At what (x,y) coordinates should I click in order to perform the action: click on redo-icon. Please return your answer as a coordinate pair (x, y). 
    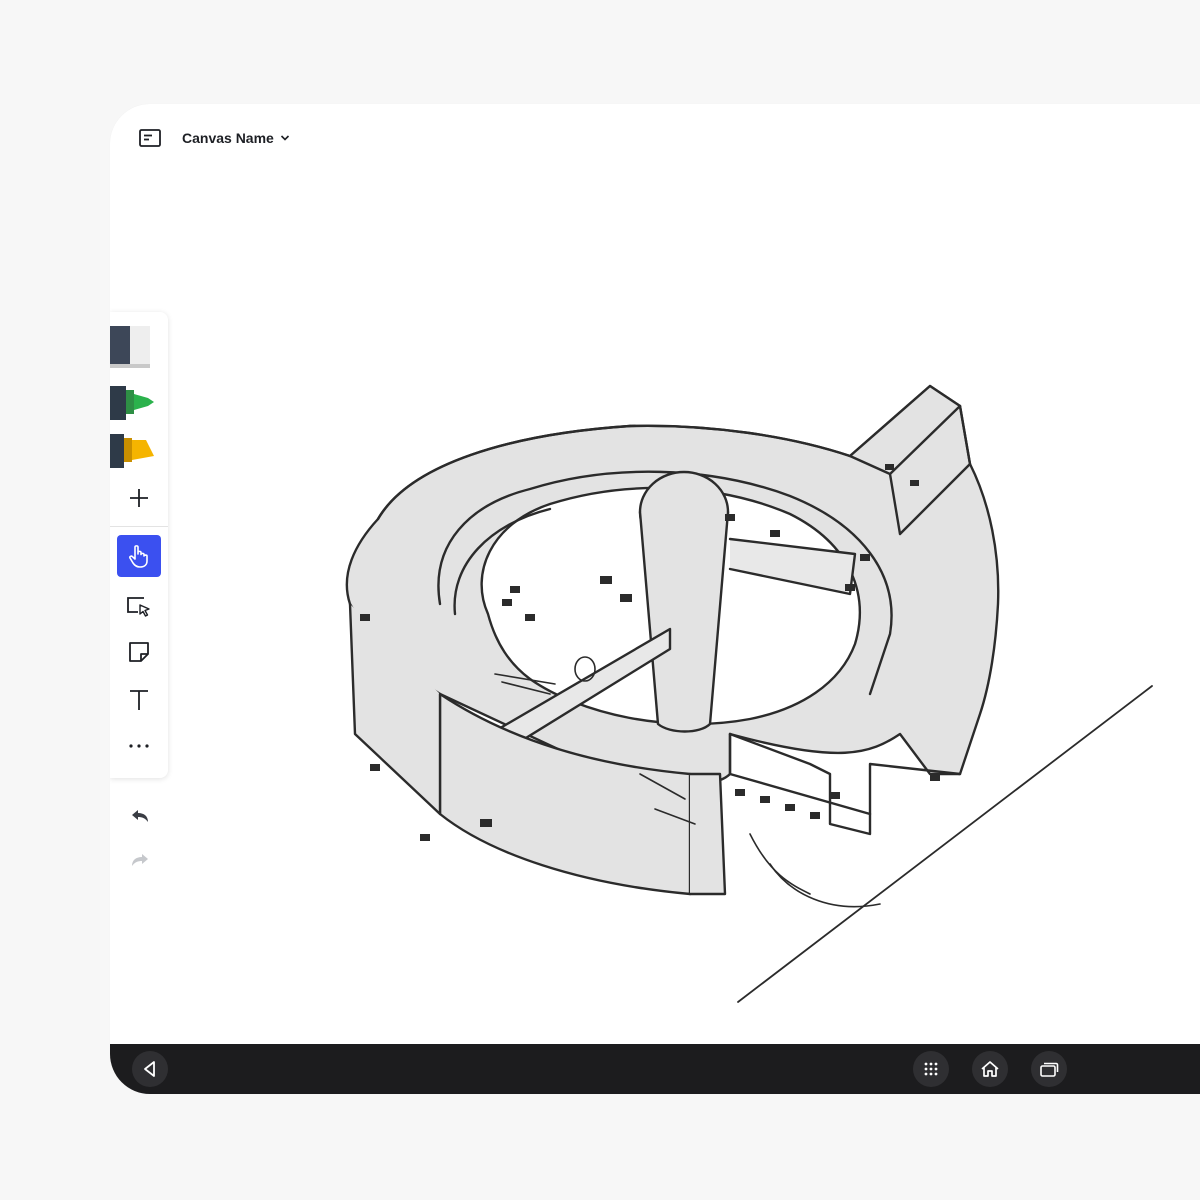
    Looking at the image, I should click on (140, 860).